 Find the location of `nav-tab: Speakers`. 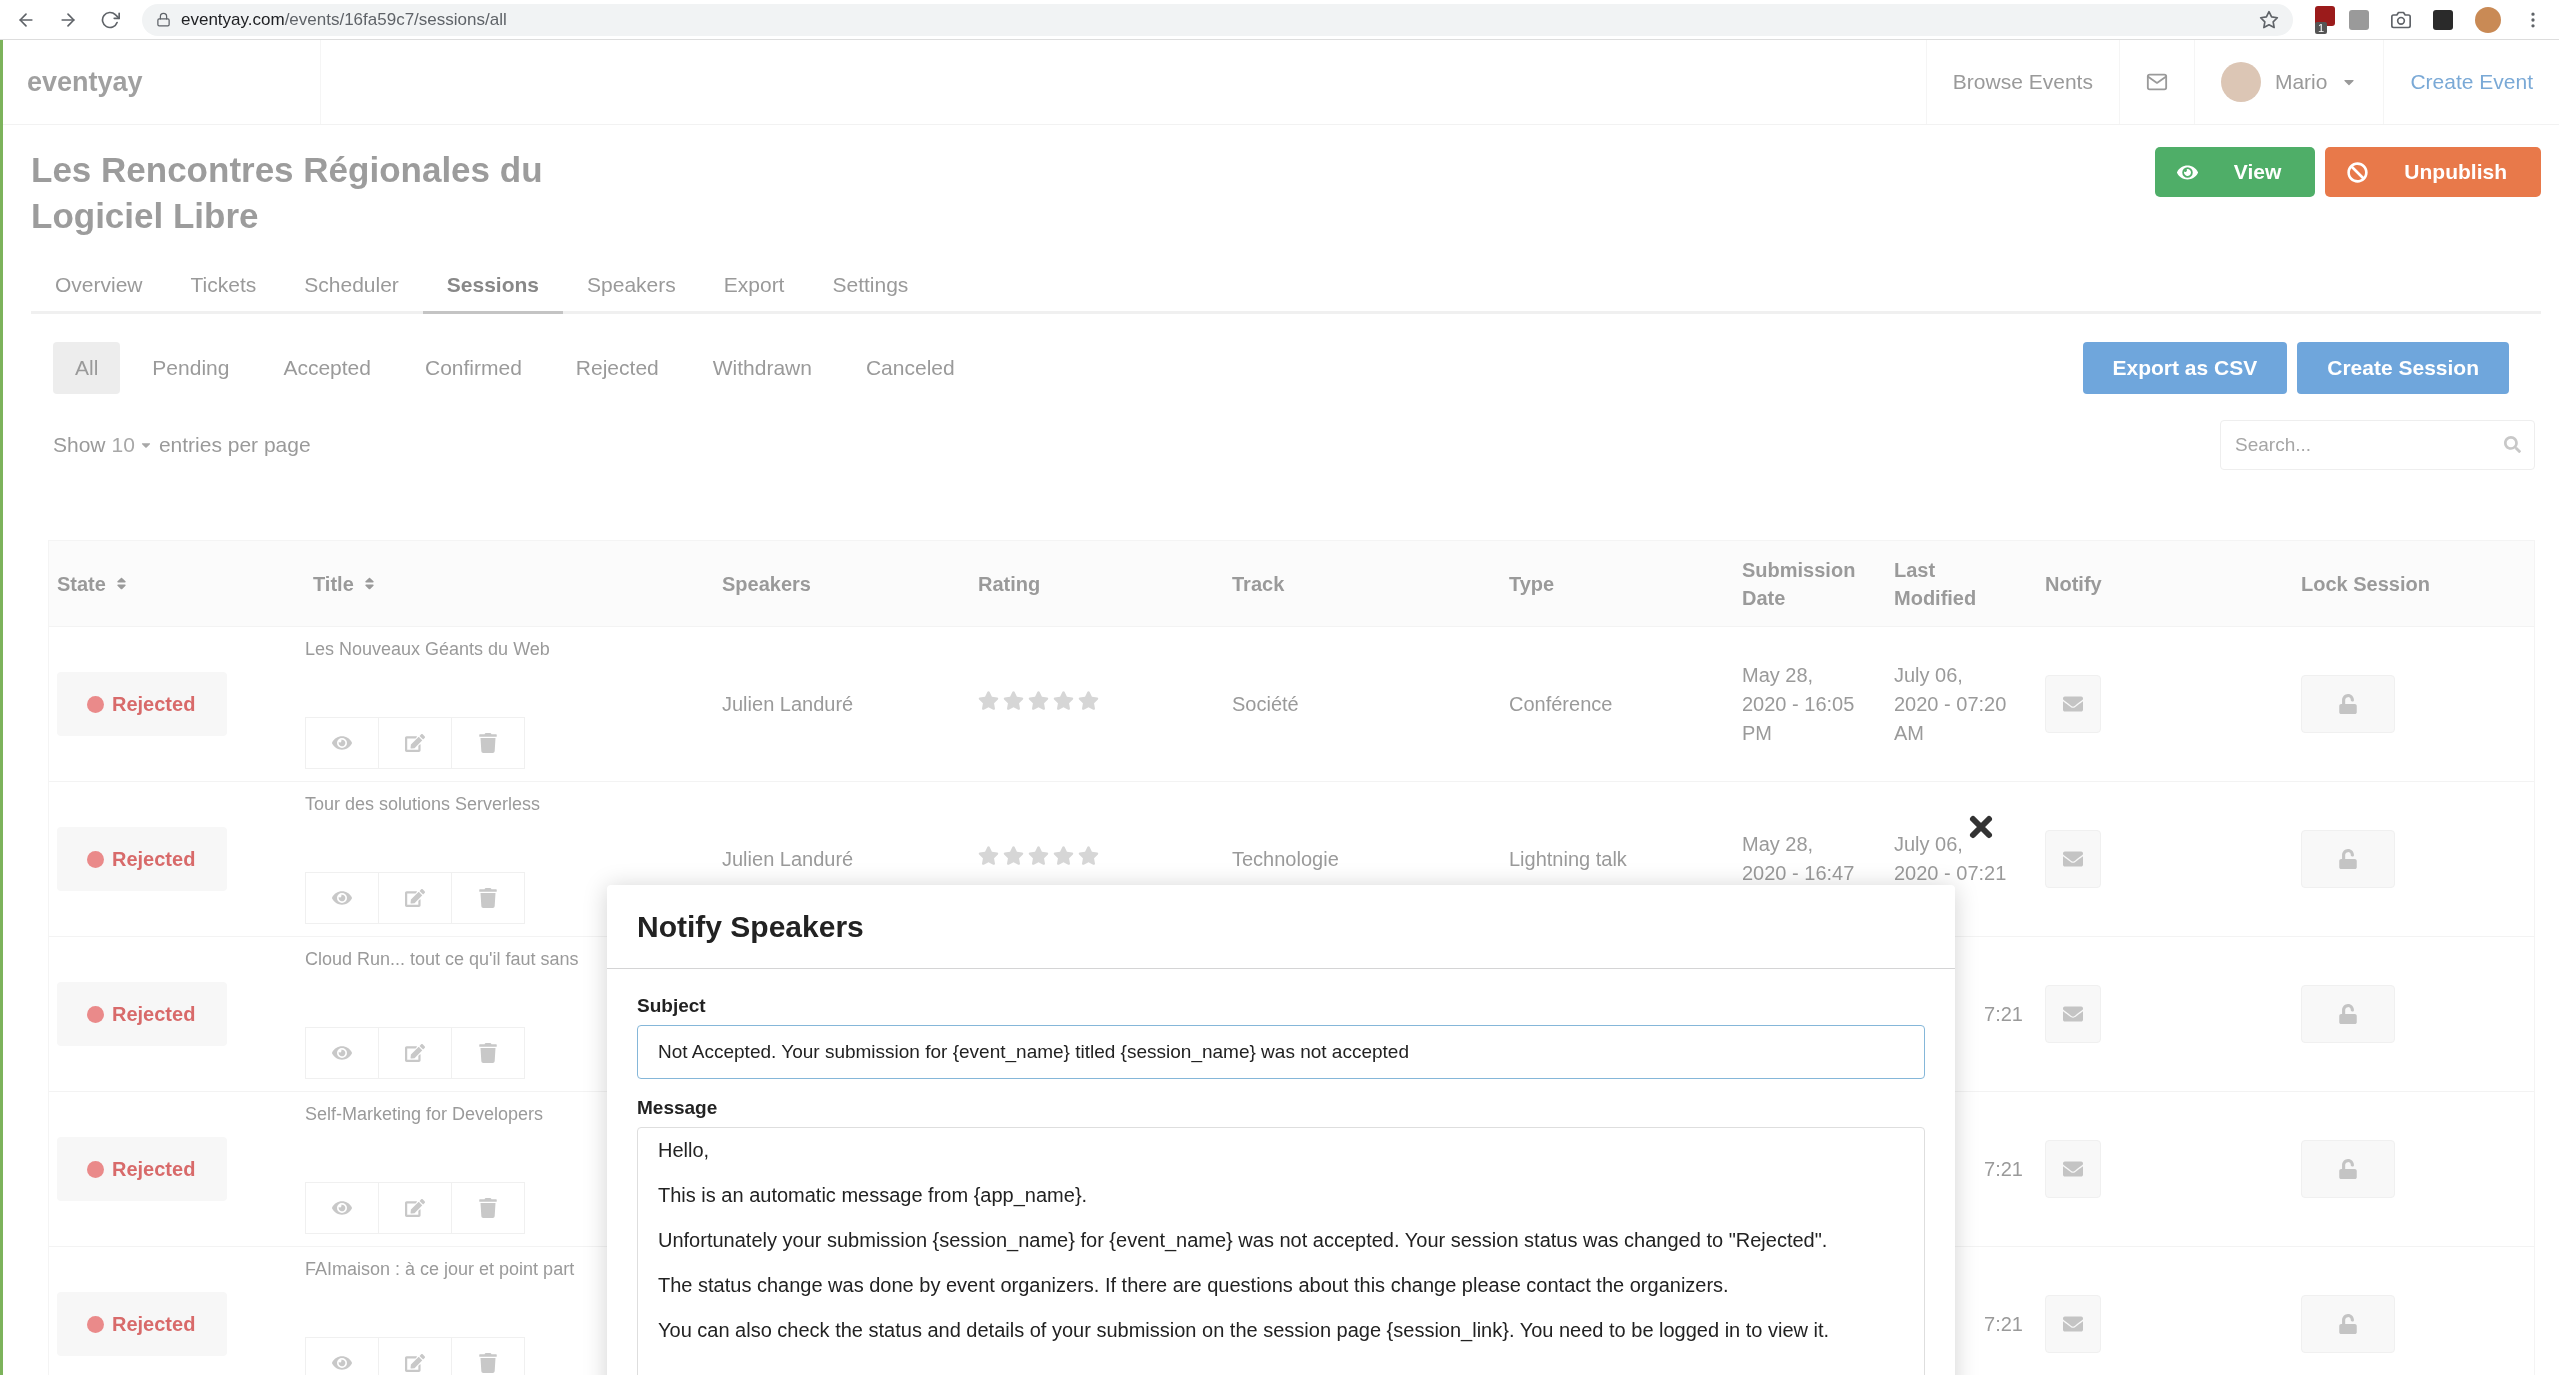

nav-tab: Speakers is located at coordinates (631, 288).